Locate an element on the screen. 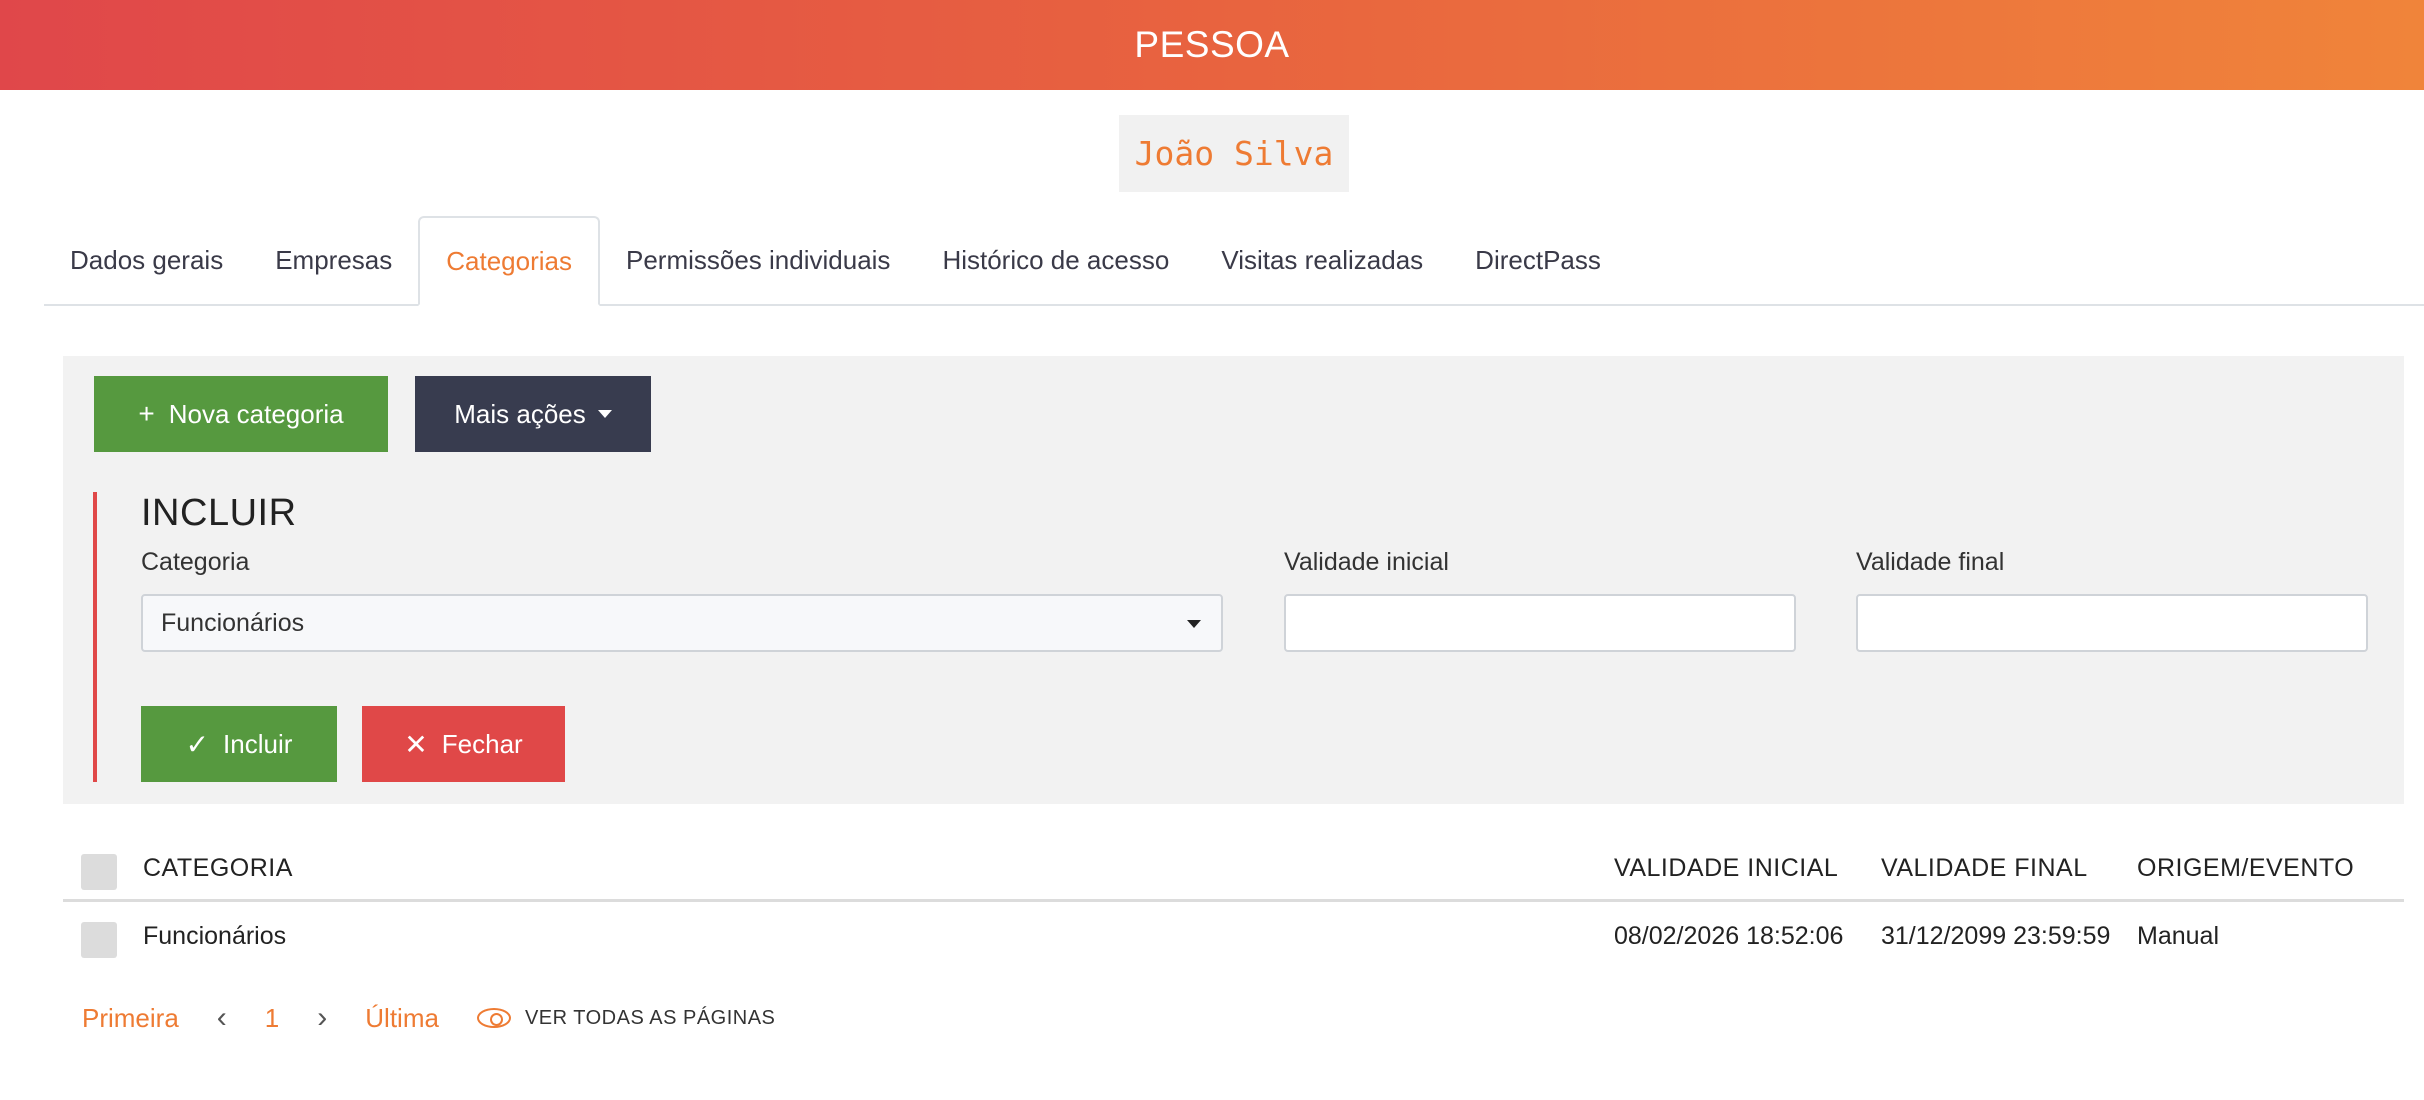  page-title: PESSOA is located at coordinates (1212, 44).